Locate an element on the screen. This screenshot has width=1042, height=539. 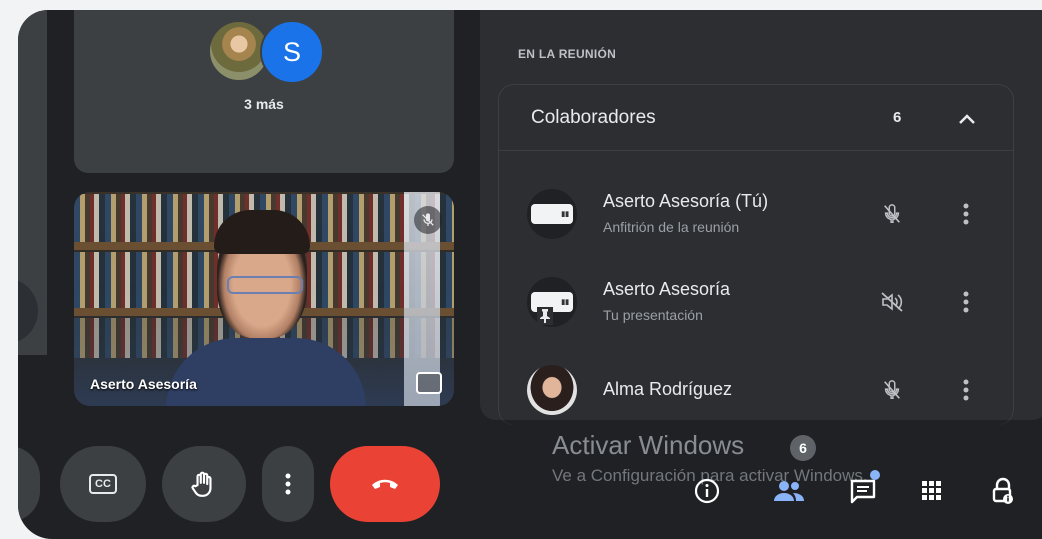
participant-row: Alma Rodríguez is located at coordinates (756, 390).